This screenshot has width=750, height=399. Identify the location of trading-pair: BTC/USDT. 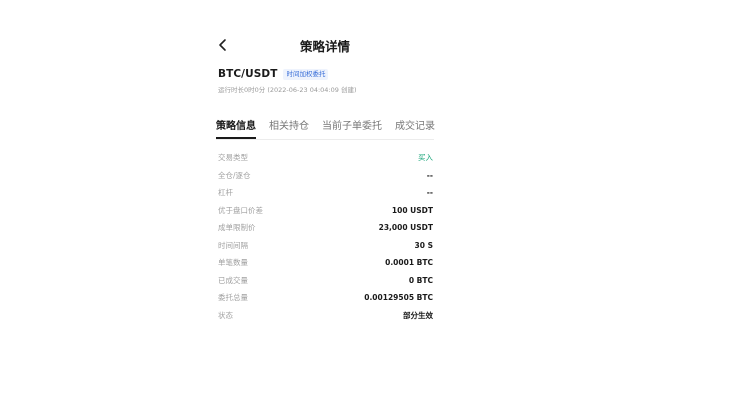
(248, 74).